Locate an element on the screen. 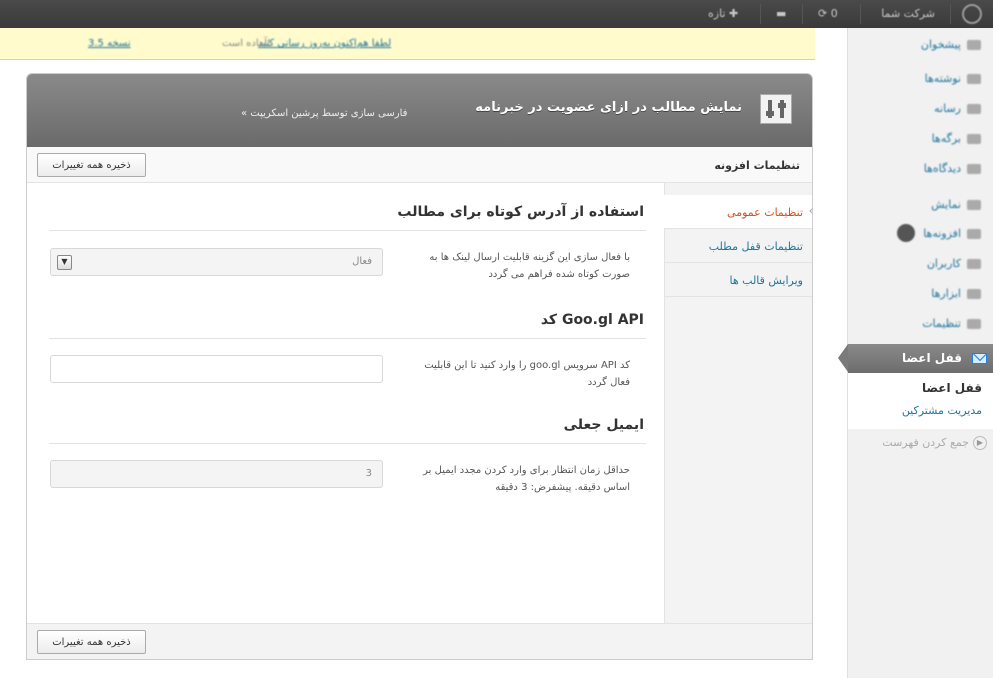 The image size is (993, 678). updates-count: 0 is located at coordinates (834, 13).